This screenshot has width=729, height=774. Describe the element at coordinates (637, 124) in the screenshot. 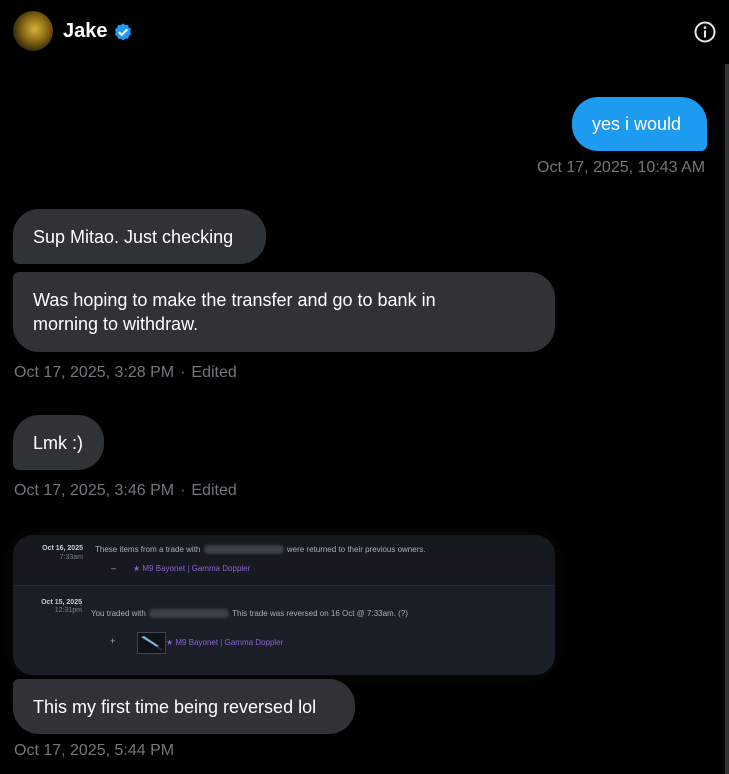

I see `message-text: yes i would` at that location.